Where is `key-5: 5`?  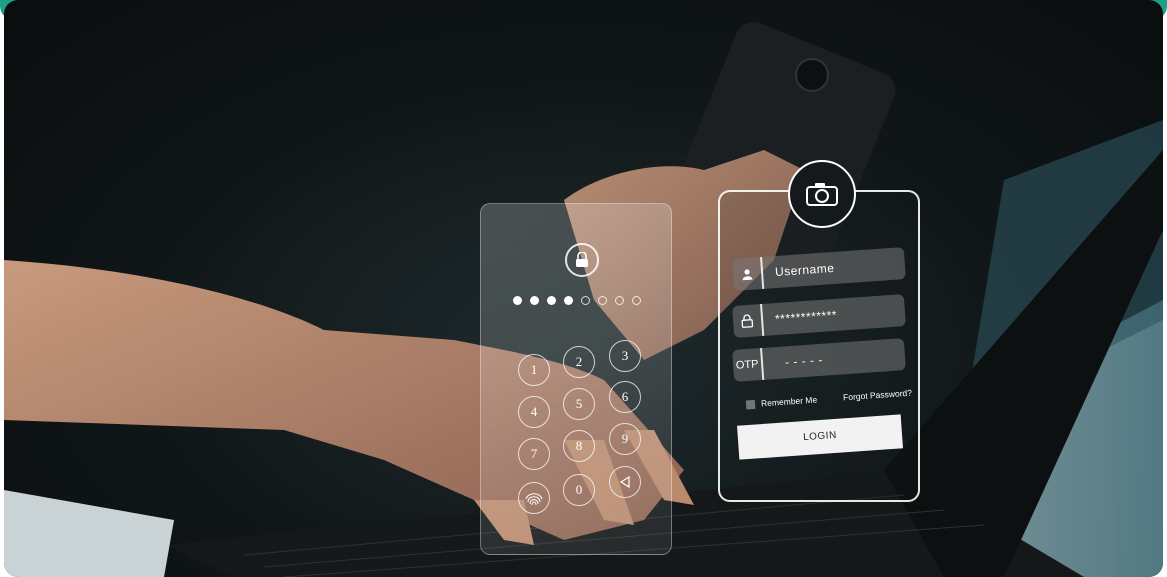 key-5: 5 is located at coordinates (579, 404).